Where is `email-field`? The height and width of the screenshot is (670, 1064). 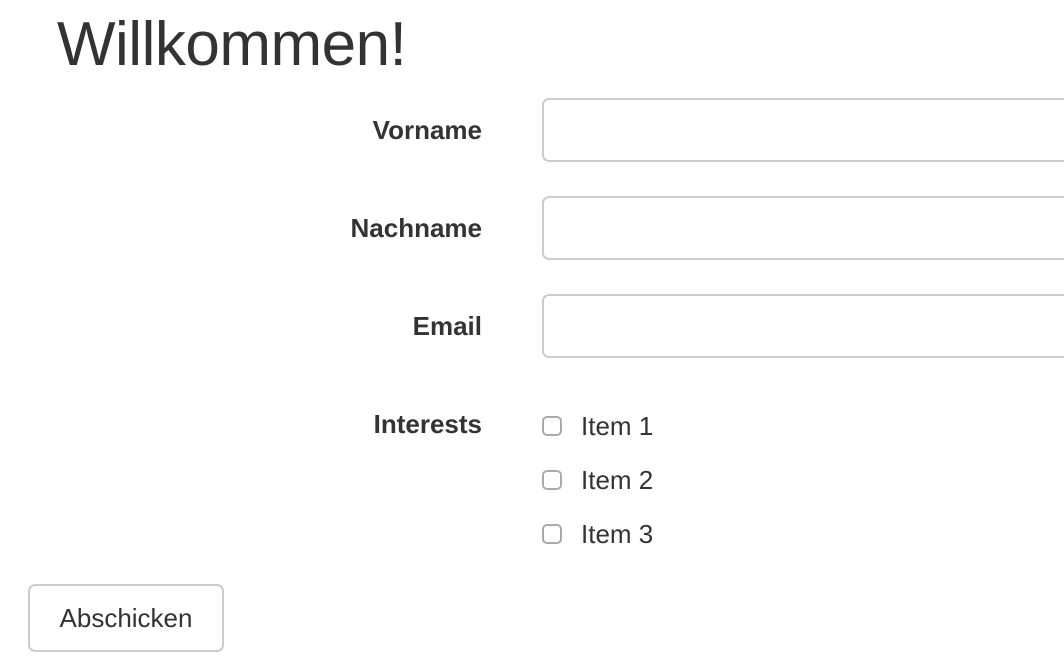
email-field is located at coordinates (803, 326).